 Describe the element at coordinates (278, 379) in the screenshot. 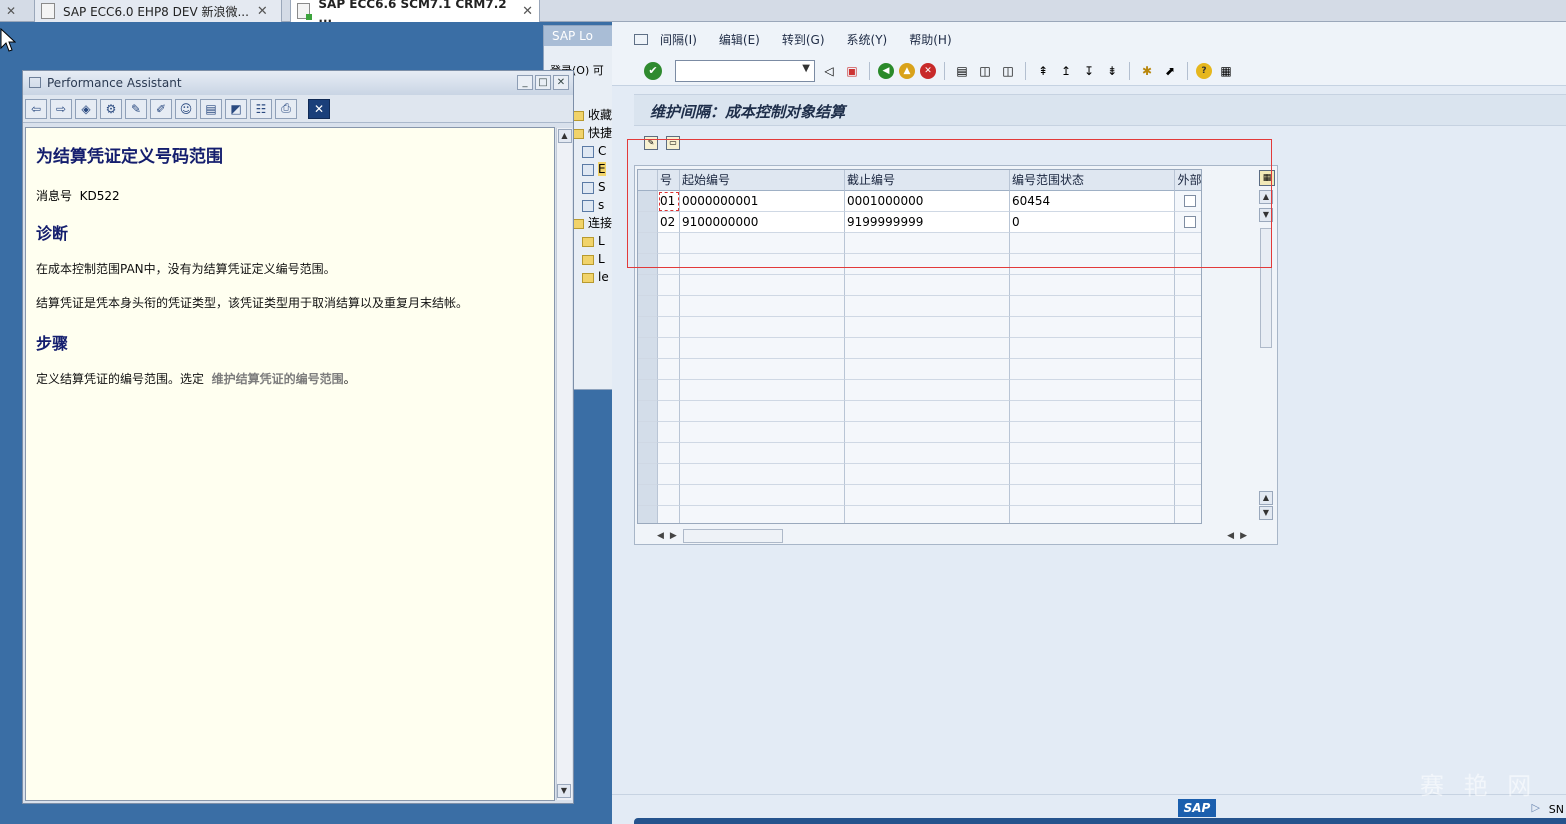

I see `procedure-link: 维护结算凭证的编号范围` at that location.